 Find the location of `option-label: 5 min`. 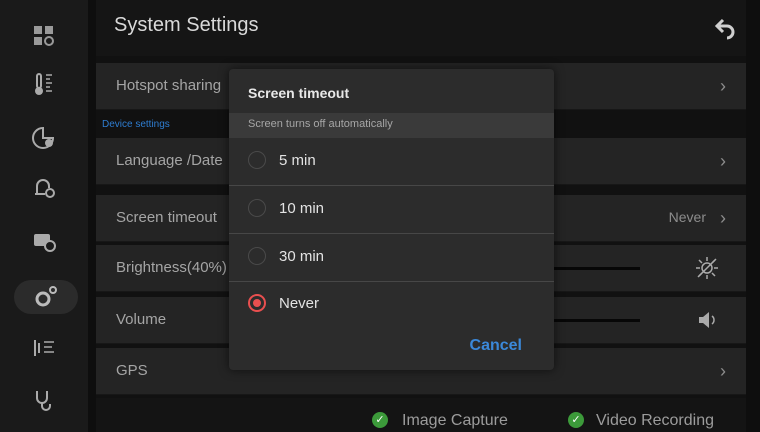

option-label: 5 min is located at coordinates (297, 160).